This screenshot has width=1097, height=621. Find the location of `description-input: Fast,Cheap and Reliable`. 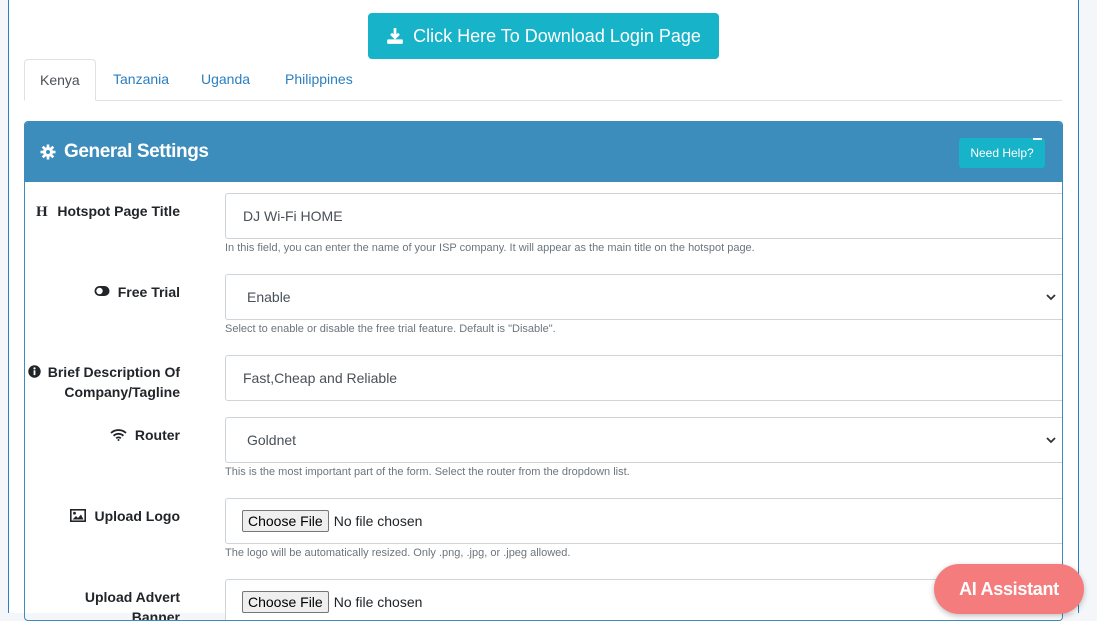

description-input: Fast,Cheap and Reliable is located at coordinates (643, 378).